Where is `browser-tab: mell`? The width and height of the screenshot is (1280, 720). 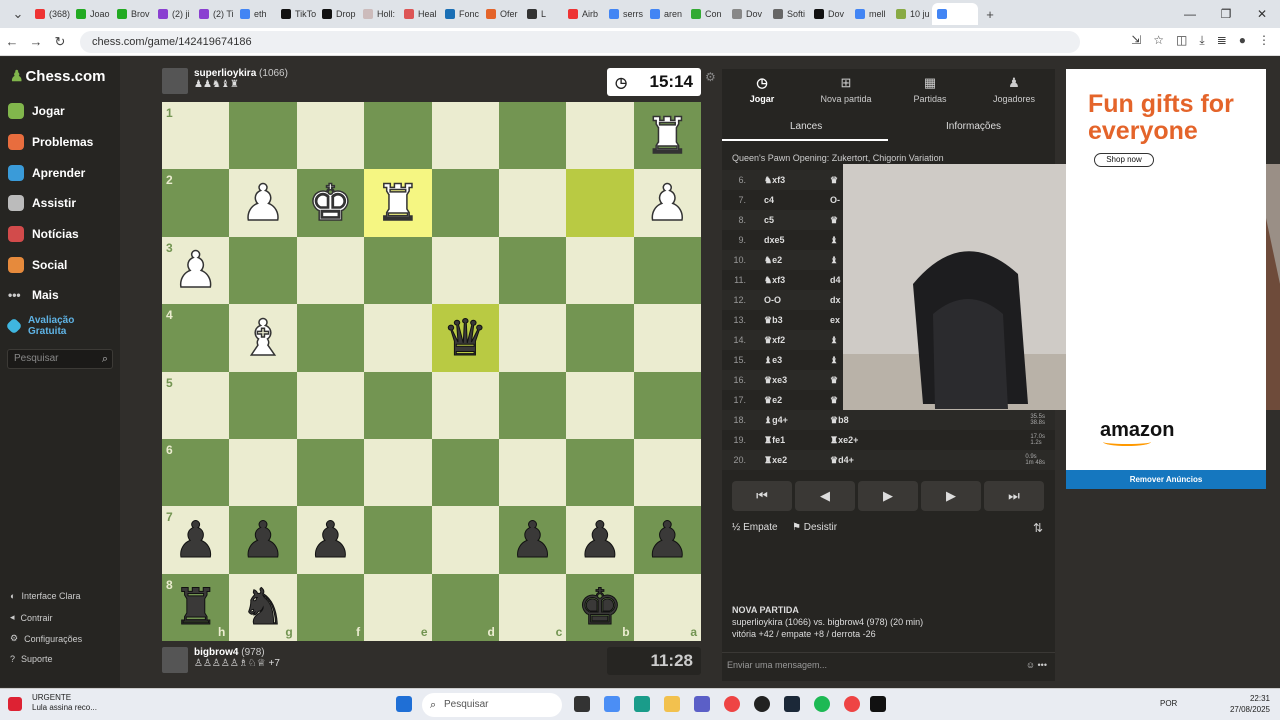
browser-tab: mell is located at coordinates (870, 14).